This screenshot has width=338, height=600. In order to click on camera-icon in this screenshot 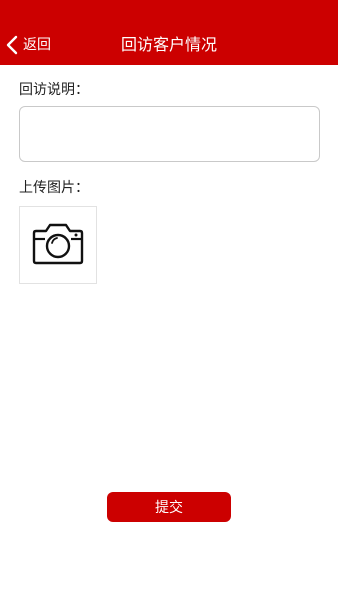, I will do `click(58, 245)`.